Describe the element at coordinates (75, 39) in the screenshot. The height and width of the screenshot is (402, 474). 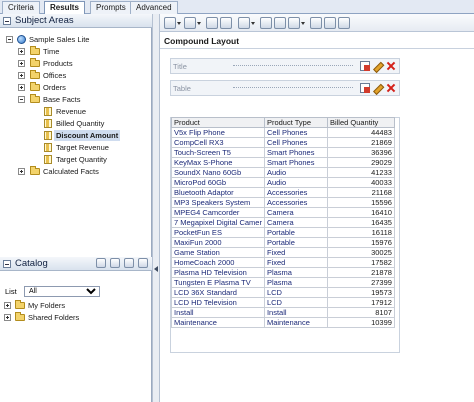
I see `tree-node-root: Sample Sales Lite` at that location.